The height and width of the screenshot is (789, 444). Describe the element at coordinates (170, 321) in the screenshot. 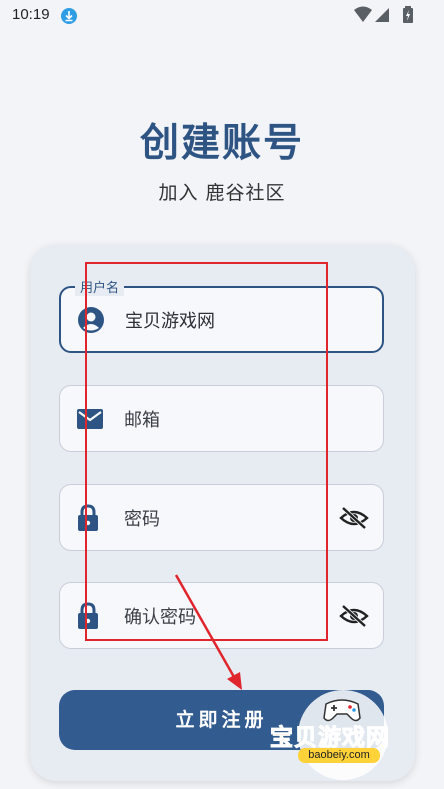

I see `username-value: 宝贝游戏网` at that location.